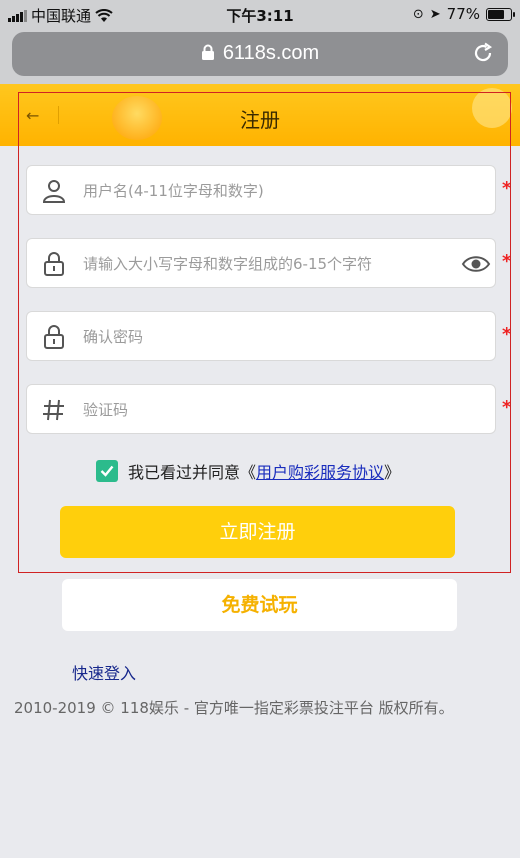 Image resolution: width=520 pixels, height=858 pixels. I want to click on url-text: 6118s.com, so click(271, 53).